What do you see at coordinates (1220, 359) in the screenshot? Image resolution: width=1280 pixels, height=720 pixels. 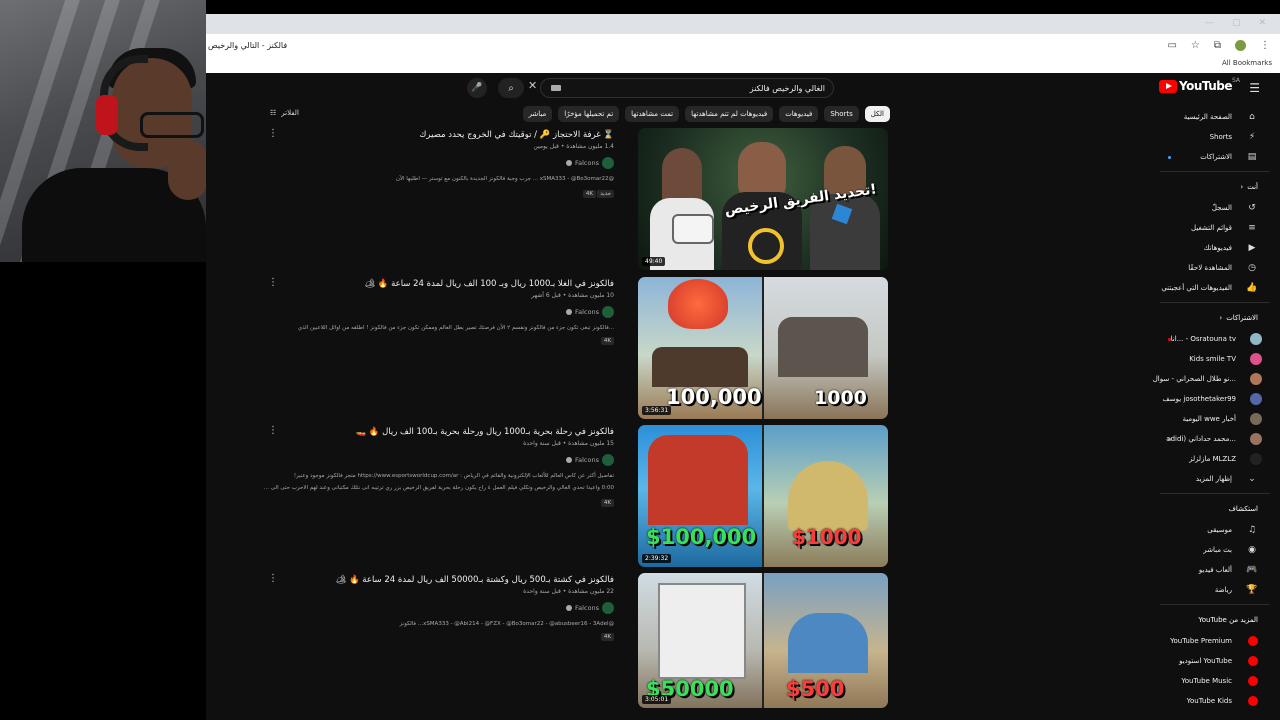 I see `sidebar-subscription: Kids smile TV` at bounding box center [1220, 359].